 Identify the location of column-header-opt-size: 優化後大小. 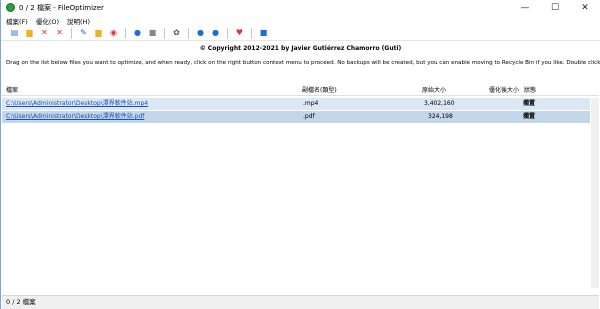
(504, 91).